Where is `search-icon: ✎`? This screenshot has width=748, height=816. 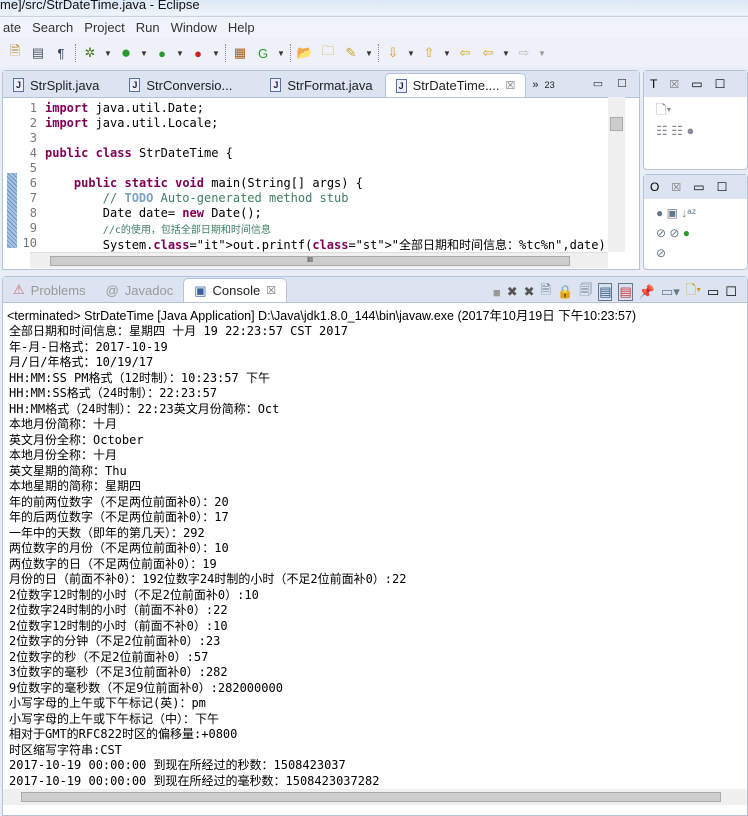
search-icon: ✎ is located at coordinates (351, 53).